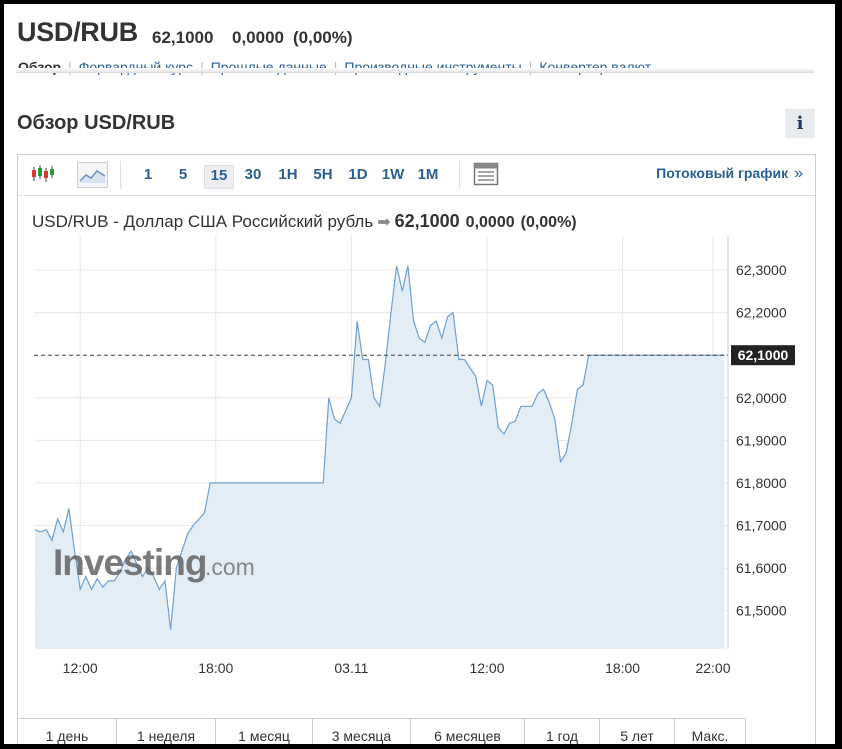  What do you see at coordinates (77, 32) in the screenshot?
I see `pair-title: USD/RUB` at bounding box center [77, 32].